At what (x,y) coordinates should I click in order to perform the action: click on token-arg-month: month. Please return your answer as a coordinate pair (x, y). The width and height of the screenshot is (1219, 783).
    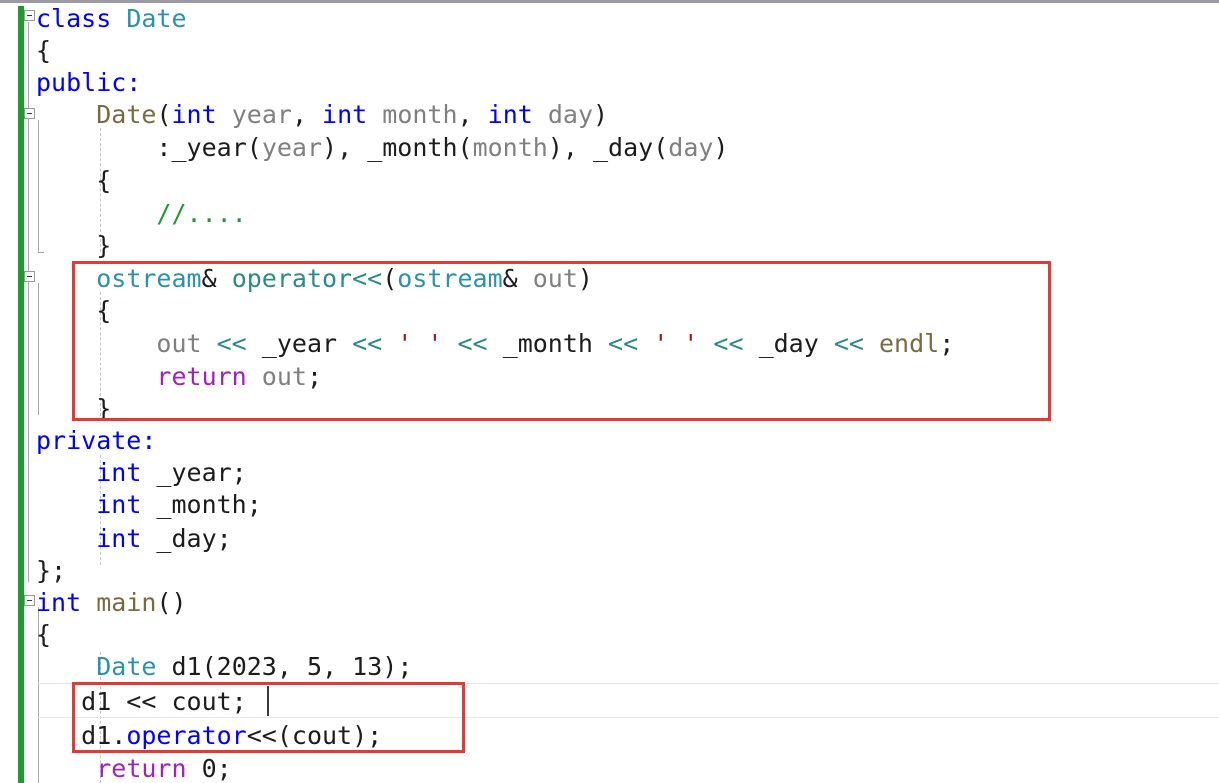
    Looking at the image, I should click on (510, 147).